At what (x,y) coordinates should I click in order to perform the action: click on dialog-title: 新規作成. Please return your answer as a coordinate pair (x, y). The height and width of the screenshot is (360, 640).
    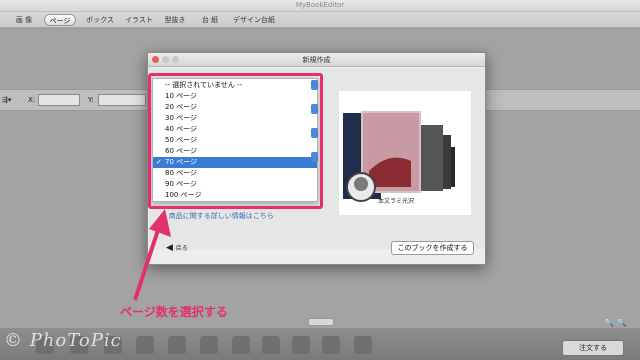
    Looking at the image, I should click on (316, 60).